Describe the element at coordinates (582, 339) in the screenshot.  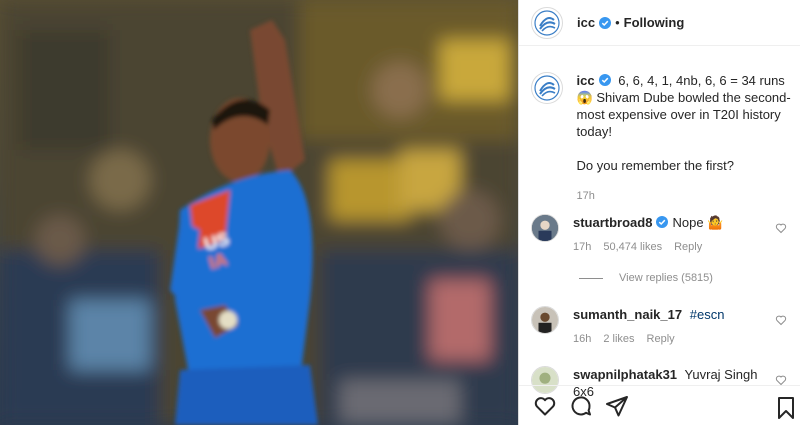
I see `comment-time: 16h` at that location.